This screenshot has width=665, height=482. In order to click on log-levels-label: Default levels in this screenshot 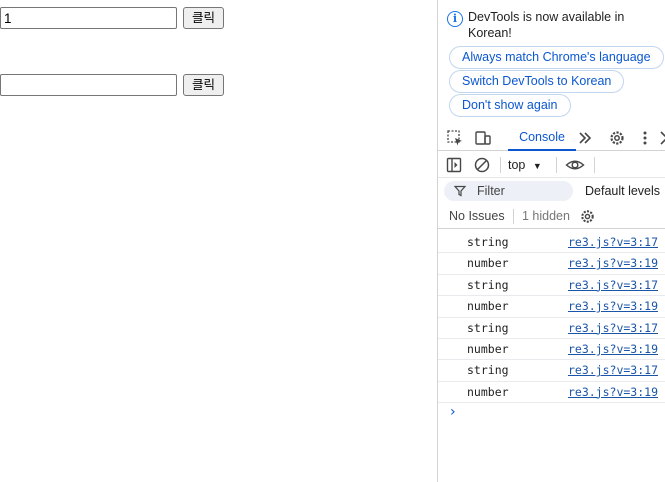, I will do `click(623, 191)`.